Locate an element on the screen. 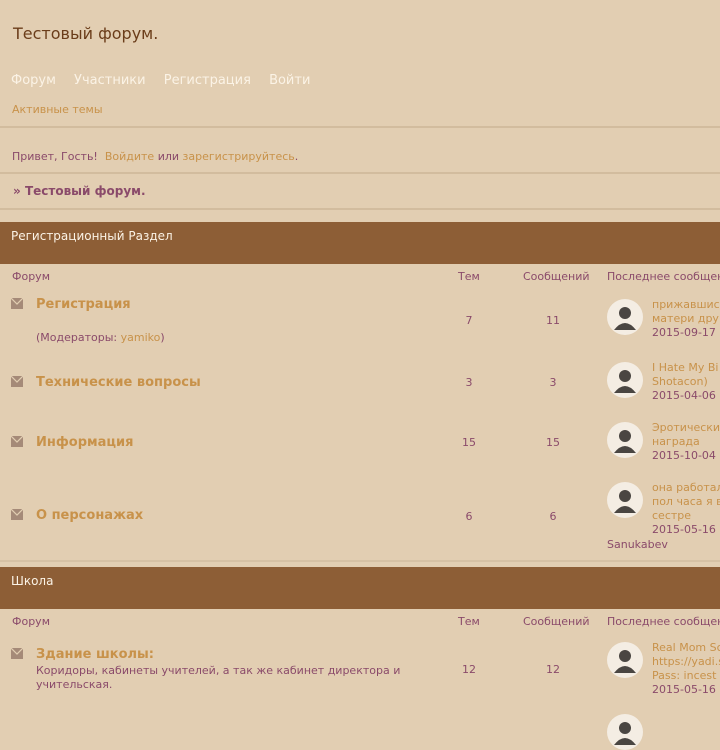 This screenshot has width=720, height=750. last-post: Эротически награда 2015-10-04 is located at coordinates (686, 442).